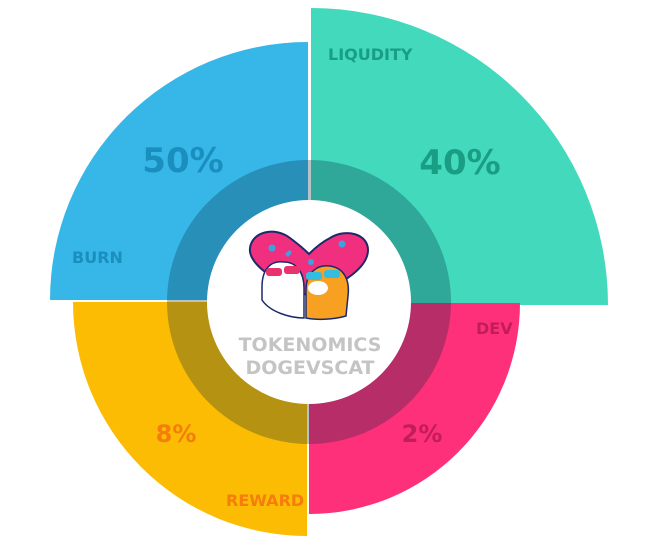 This screenshot has width=656, height=545. Describe the element at coordinates (370, 54) in the screenshot. I see `label-liqudity: LIQUDITY` at that location.